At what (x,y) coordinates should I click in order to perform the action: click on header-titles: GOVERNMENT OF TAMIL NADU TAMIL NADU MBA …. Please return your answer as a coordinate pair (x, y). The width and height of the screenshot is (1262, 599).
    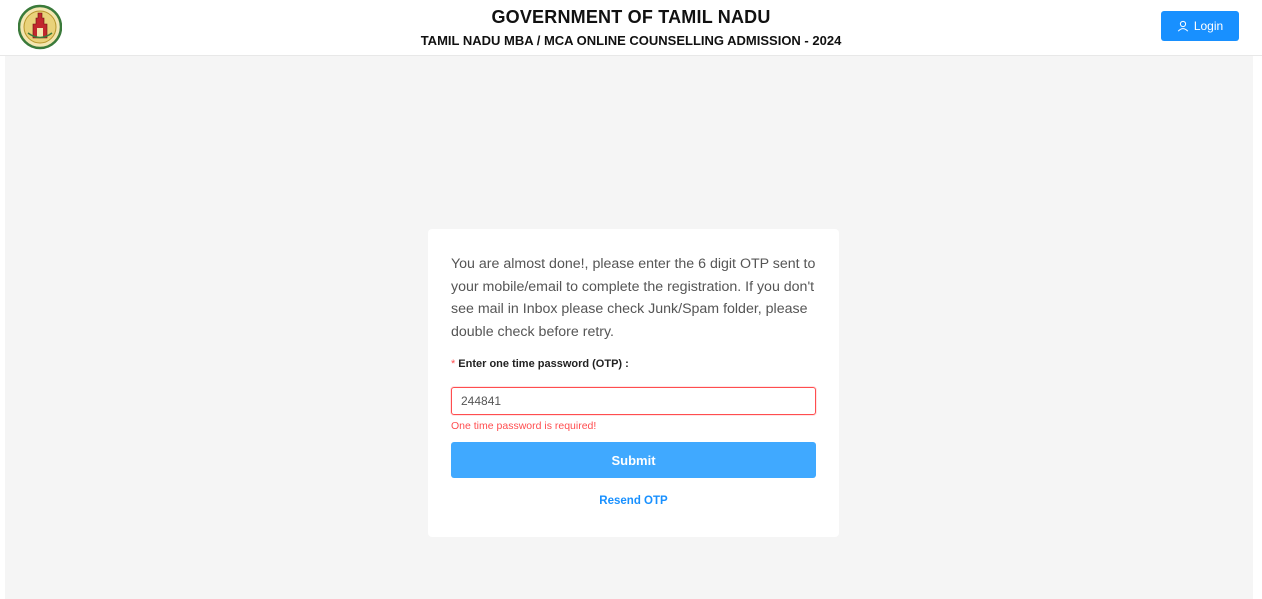
    Looking at the image, I should click on (631, 28).